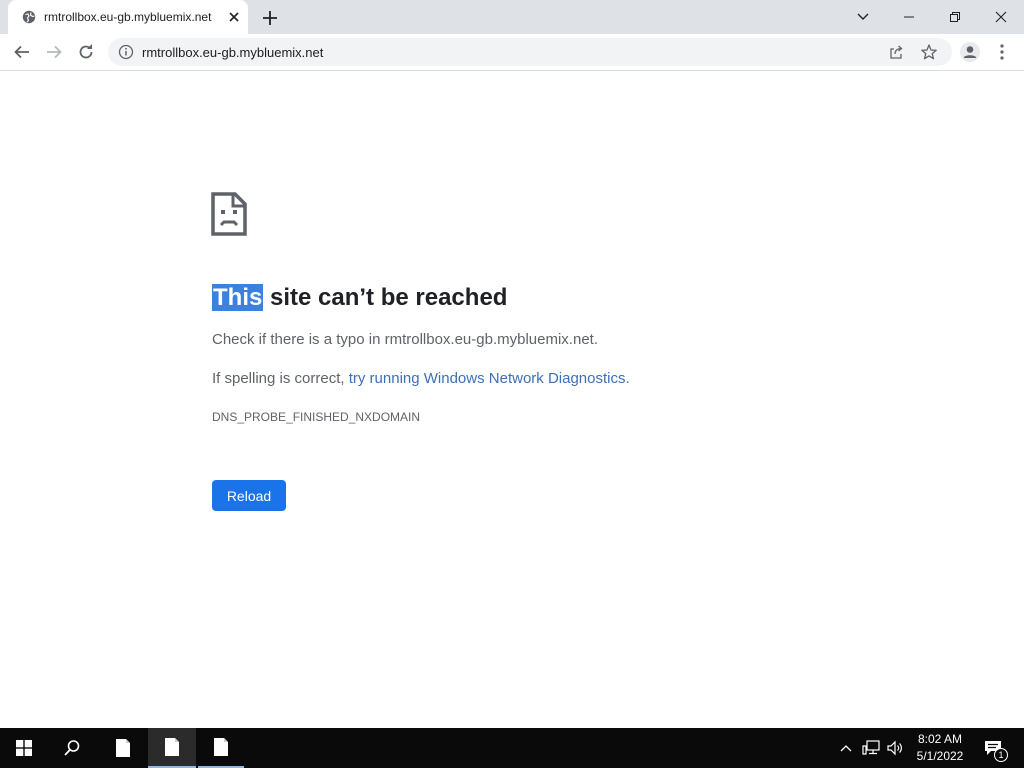 This screenshot has height=768, width=1024. I want to click on back-button, so click(22, 52).